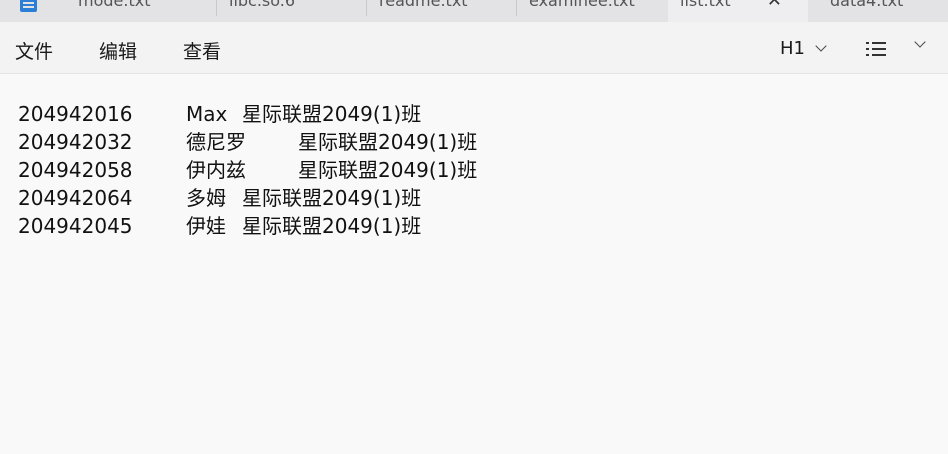 This screenshot has height=454, width=948. What do you see at coordinates (876, 49) in the screenshot?
I see `list-bullets-icon` at bounding box center [876, 49].